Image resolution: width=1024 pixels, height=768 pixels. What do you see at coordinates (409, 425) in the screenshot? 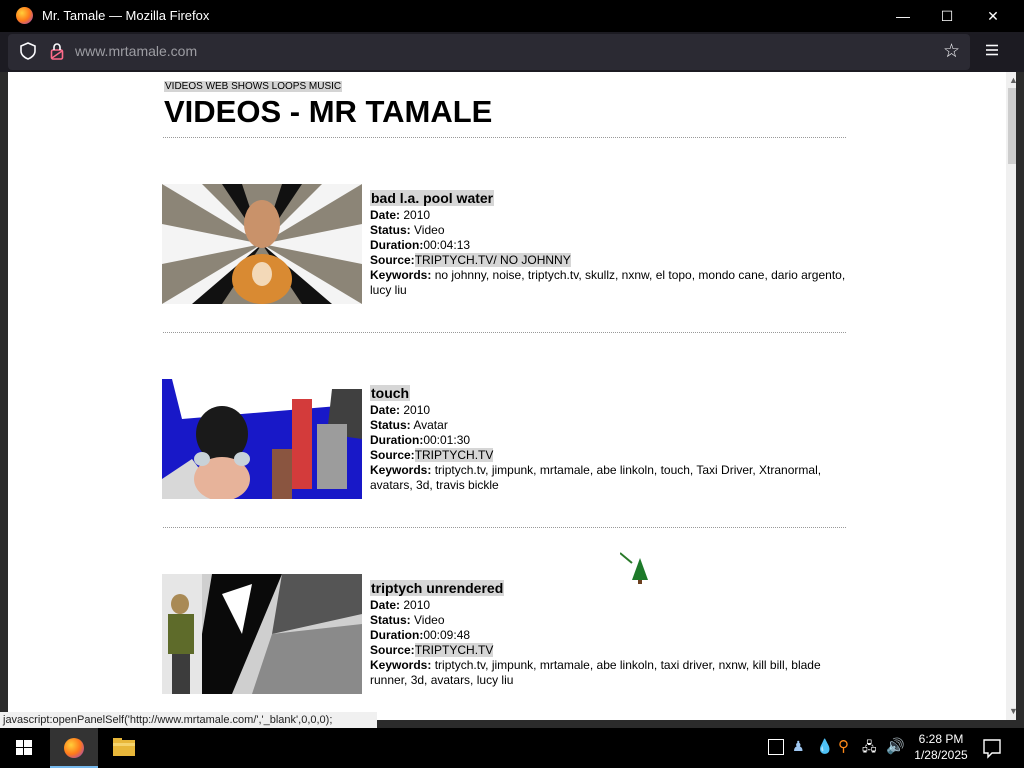
I see `entry-status: Status: Avatar` at bounding box center [409, 425].